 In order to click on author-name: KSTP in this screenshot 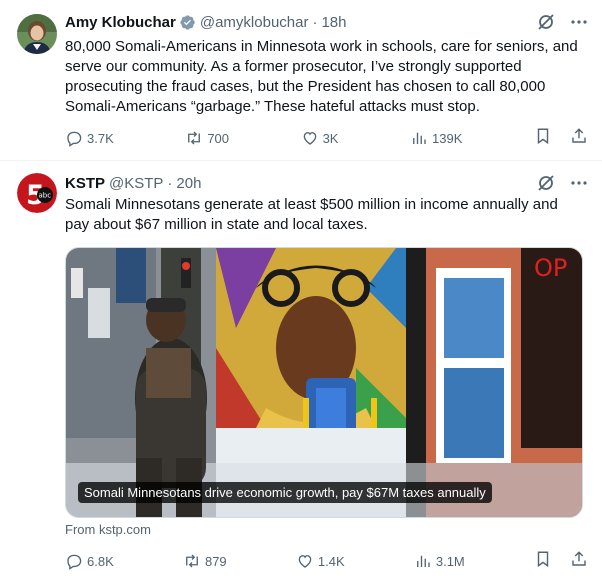, I will do `click(85, 183)`.